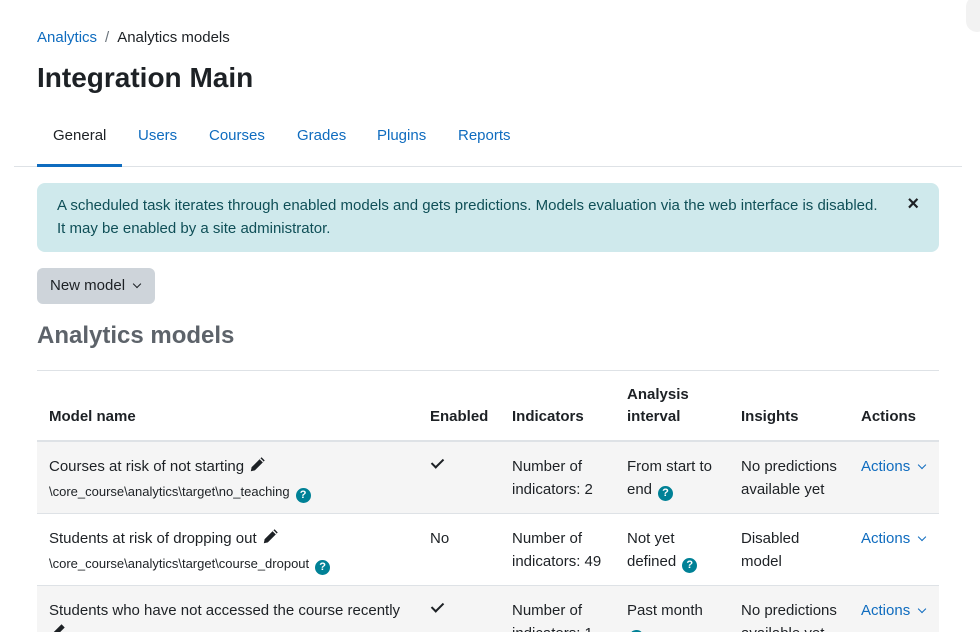 The height and width of the screenshot is (632, 980). Describe the element at coordinates (552, 615) in the screenshot. I see `indicators-link: Number of indicators: 1` at that location.